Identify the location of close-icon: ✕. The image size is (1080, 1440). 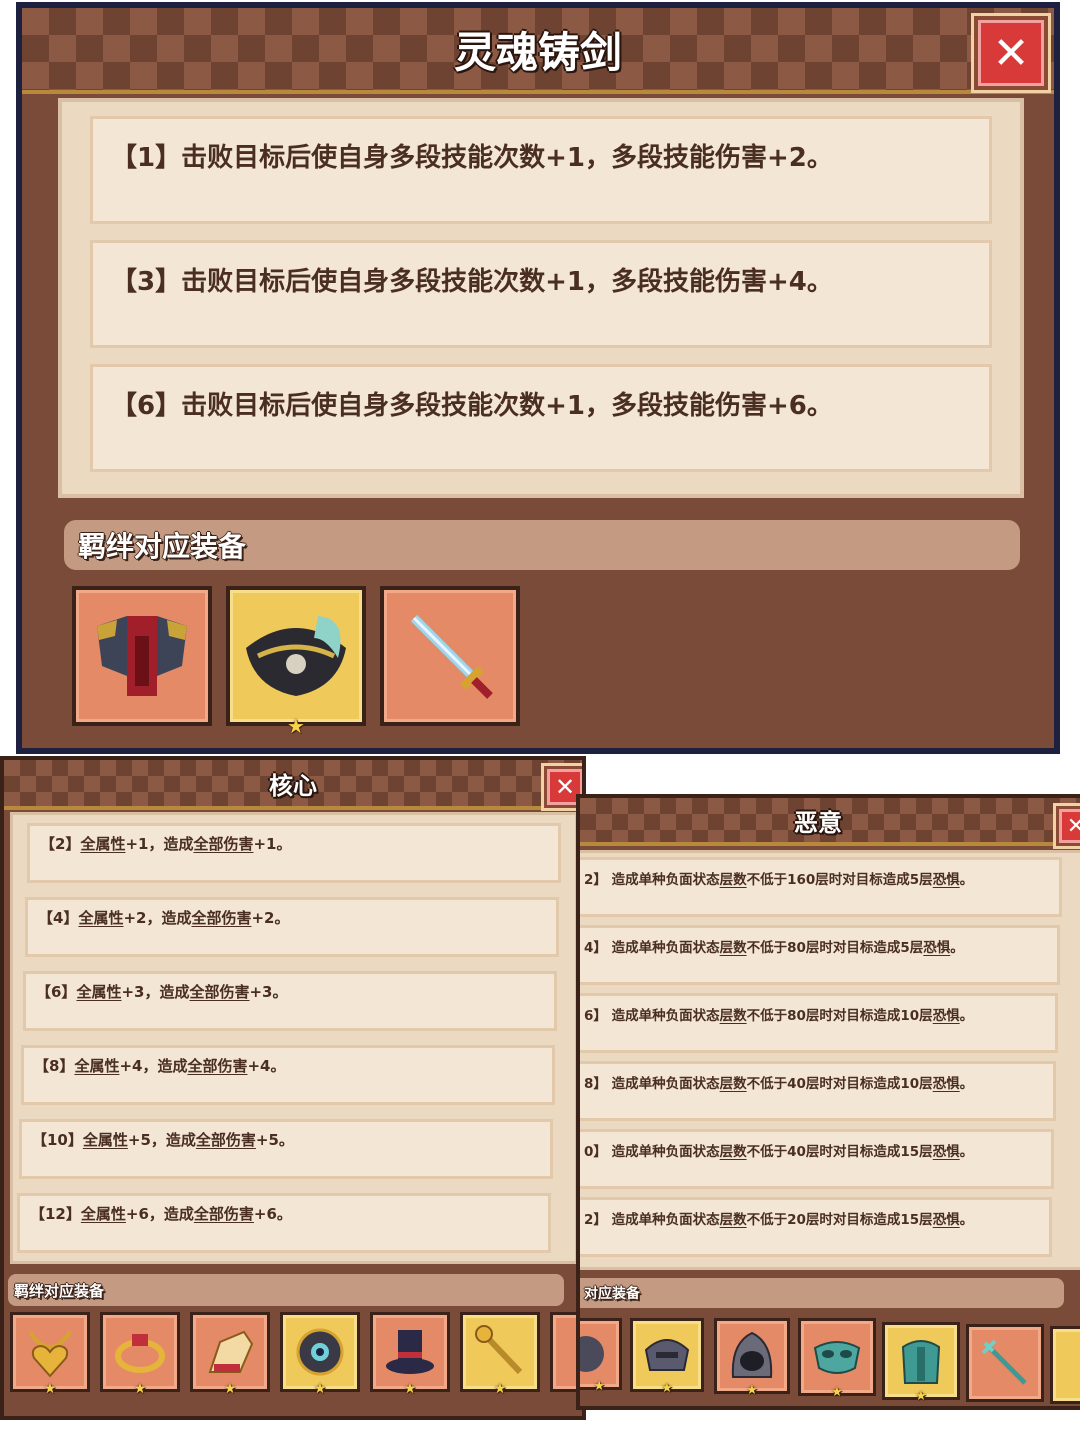
(1073, 826).